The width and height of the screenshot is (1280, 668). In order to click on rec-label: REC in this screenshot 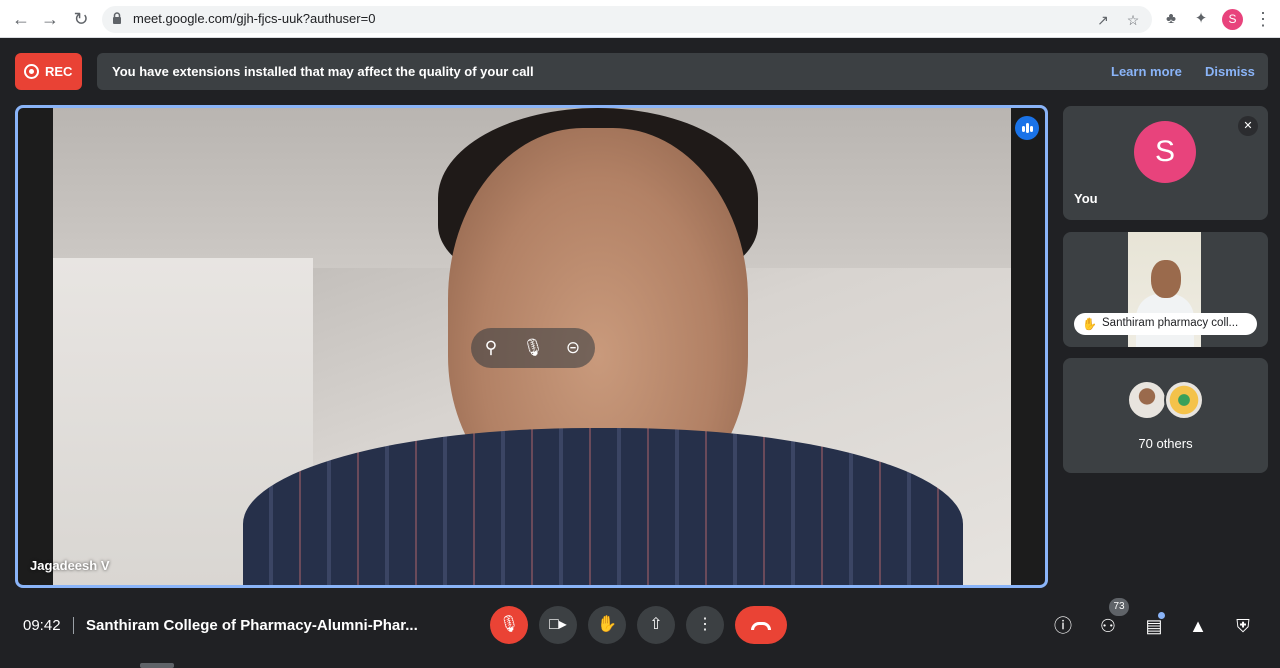, I will do `click(59, 71)`.